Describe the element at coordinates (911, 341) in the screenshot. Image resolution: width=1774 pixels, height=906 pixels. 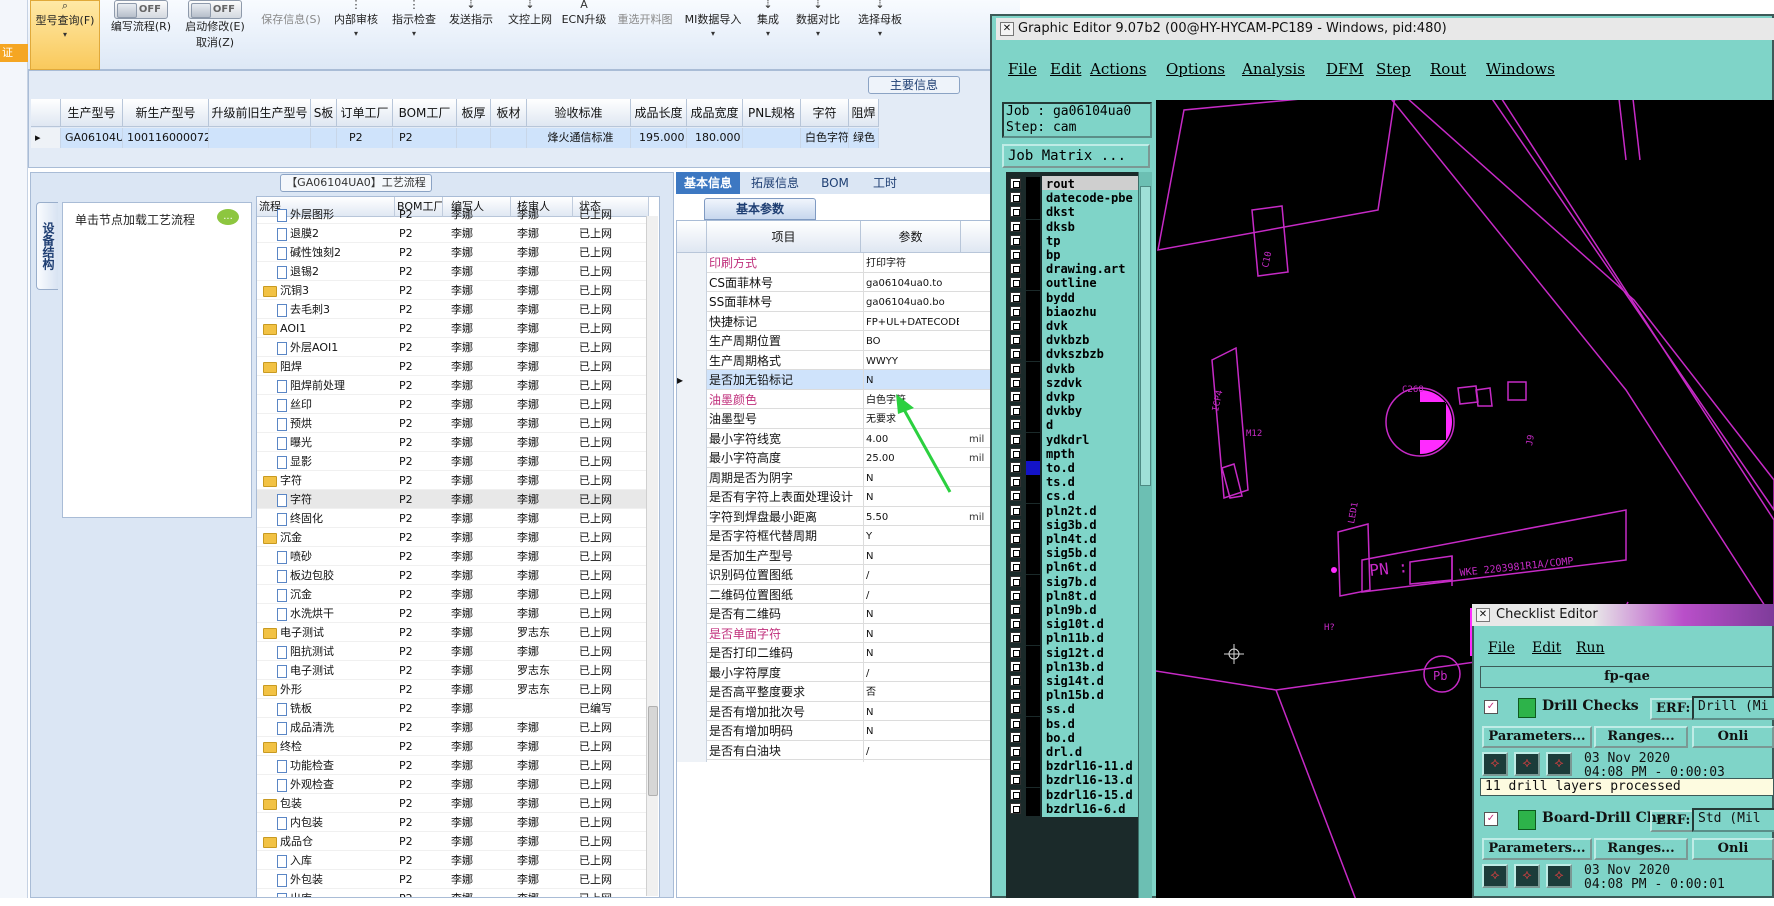
I see `param-value: BO` at that location.